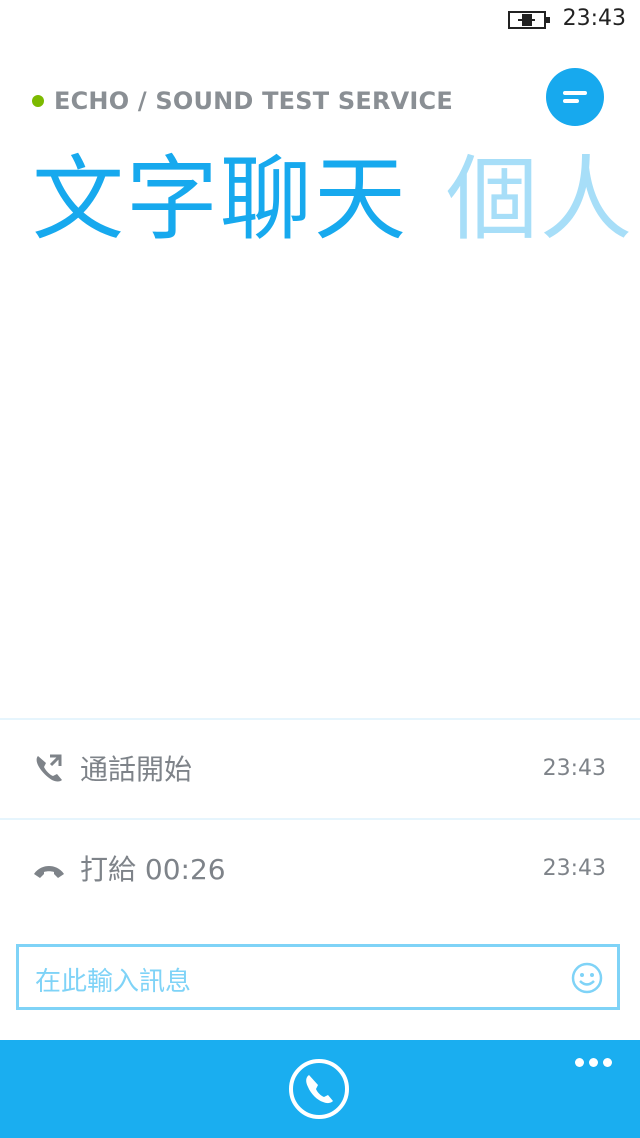  I want to click on ellipsis-icon, so click(593, 1062).